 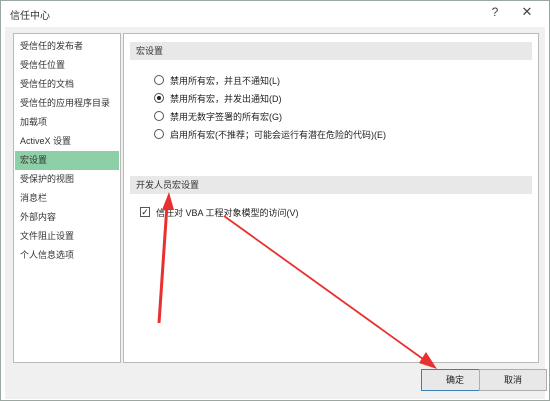 What do you see at coordinates (513, 380) in the screenshot?
I see `cancel-button: 取消` at bounding box center [513, 380].